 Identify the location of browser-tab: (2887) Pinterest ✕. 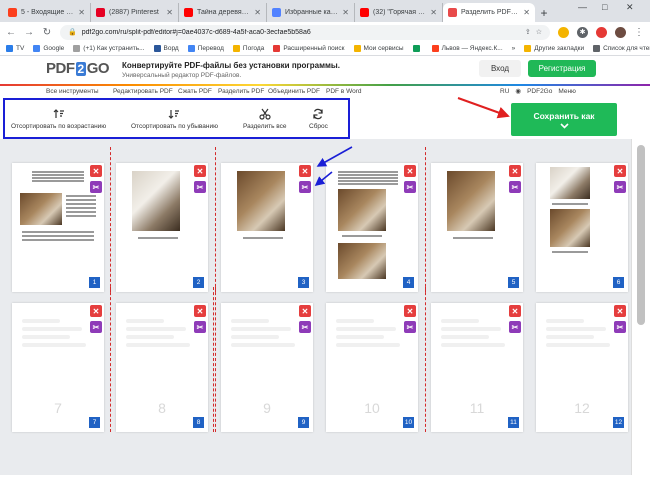
(135, 12).